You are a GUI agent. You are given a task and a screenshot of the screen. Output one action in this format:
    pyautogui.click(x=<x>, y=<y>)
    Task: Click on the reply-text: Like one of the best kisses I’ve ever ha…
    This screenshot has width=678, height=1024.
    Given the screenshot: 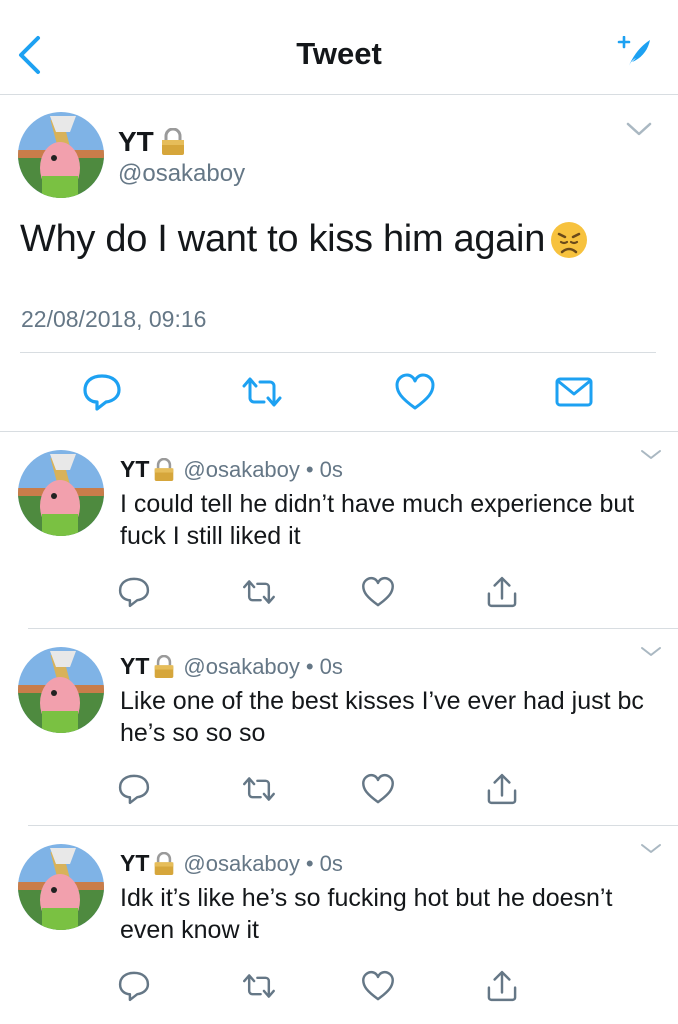 What is the action you would take?
    pyautogui.click(x=382, y=717)
    